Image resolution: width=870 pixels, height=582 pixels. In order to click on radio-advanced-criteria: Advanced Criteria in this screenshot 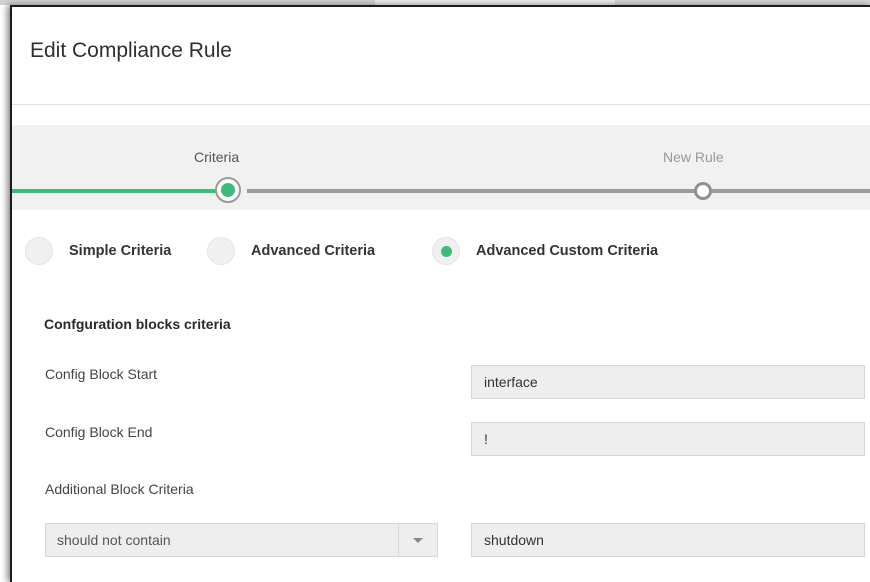, I will do `click(291, 251)`.